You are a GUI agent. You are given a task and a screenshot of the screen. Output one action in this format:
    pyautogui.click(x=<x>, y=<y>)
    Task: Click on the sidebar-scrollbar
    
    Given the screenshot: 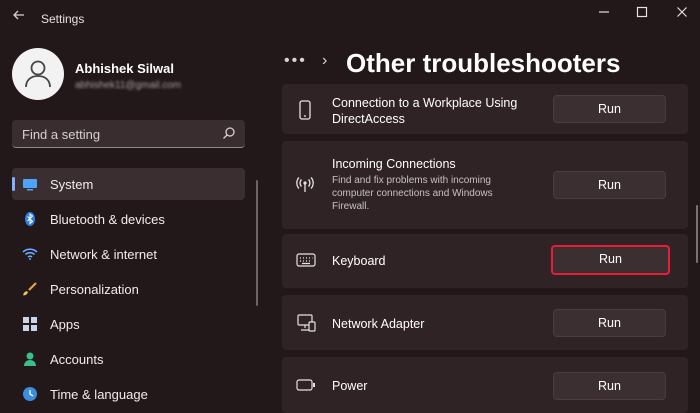 What is the action you would take?
    pyautogui.click(x=257, y=243)
    